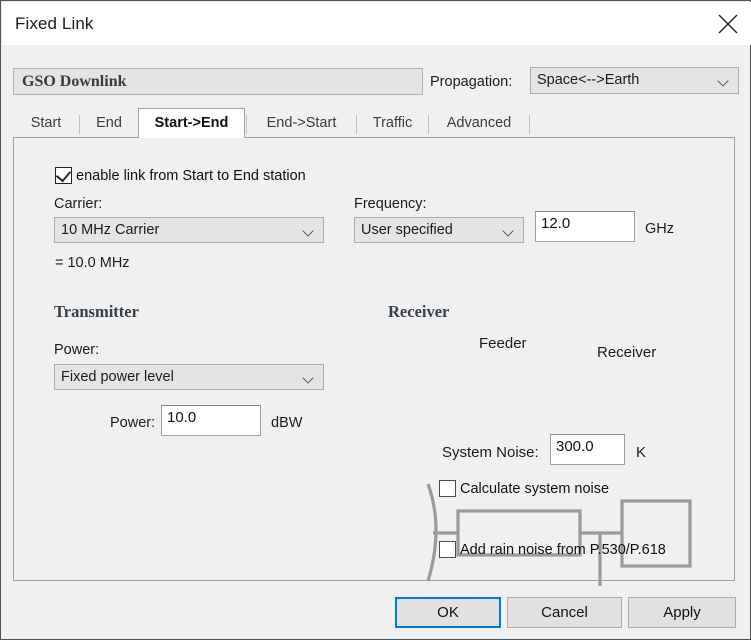 The width and height of the screenshot is (751, 640). Describe the element at coordinates (575, 446) in the screenshot. I see `system-noise-value: 300.0` at that location.